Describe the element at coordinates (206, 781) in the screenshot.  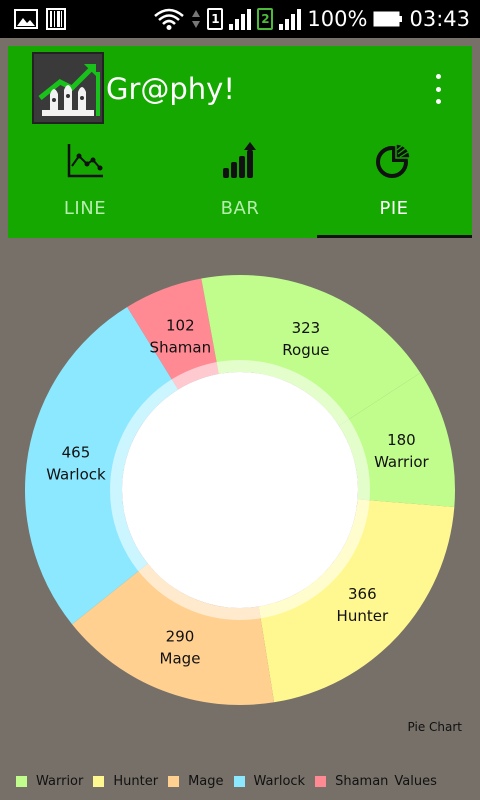
I see `legend-label: Mage` at that location.